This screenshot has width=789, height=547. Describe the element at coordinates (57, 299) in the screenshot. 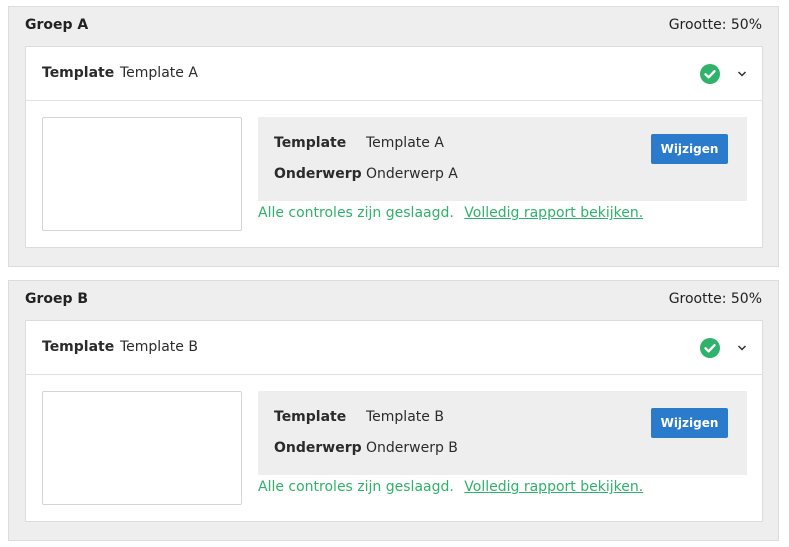

I see `group-title: Groep B` at that location.